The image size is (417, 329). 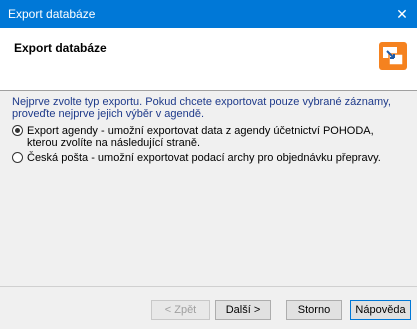 What do you see at coordinates (393, 56) in the screenshot?
I see `export-database-icon` at bounding box center [393, 56].